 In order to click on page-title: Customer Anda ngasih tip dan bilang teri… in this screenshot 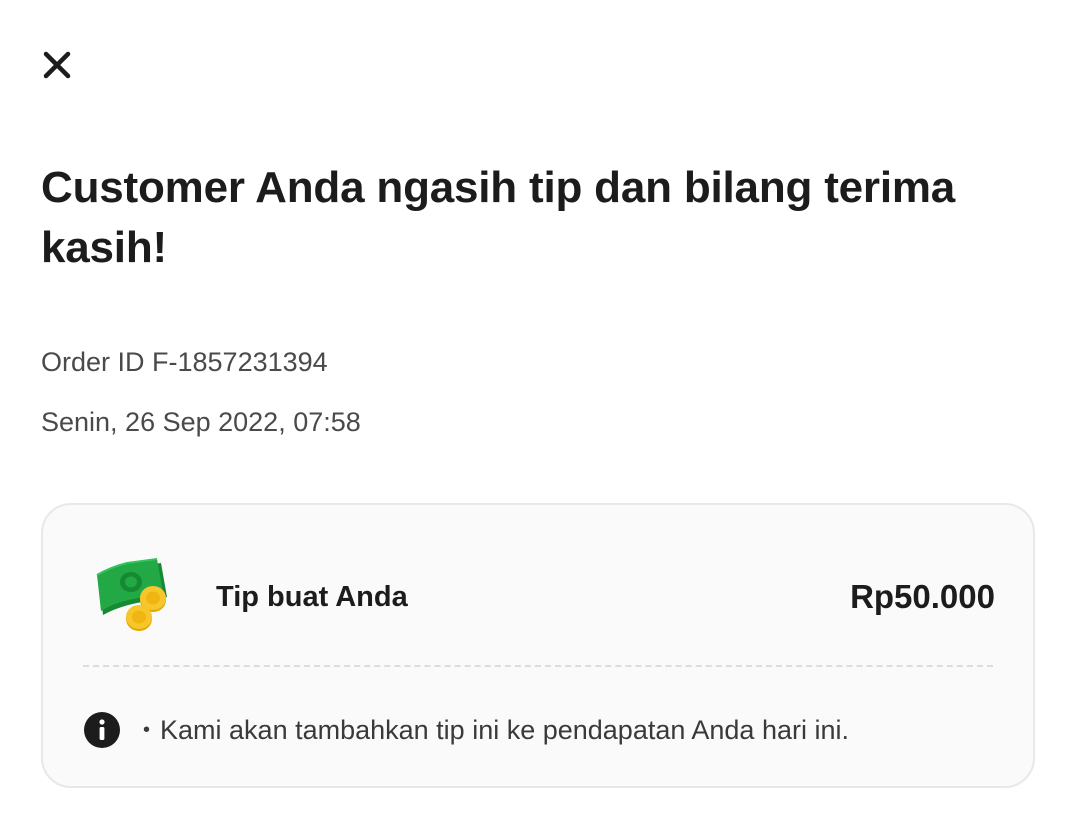, I will do `click(498, 217)`.